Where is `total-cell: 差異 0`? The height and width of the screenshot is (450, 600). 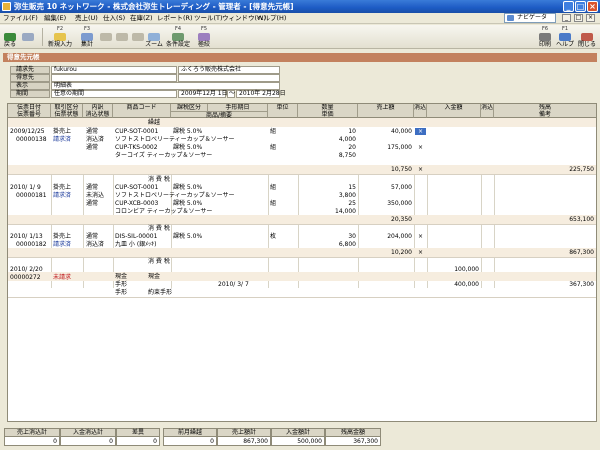
total-cell: 差異 0 is located at coordinates (138, 437).